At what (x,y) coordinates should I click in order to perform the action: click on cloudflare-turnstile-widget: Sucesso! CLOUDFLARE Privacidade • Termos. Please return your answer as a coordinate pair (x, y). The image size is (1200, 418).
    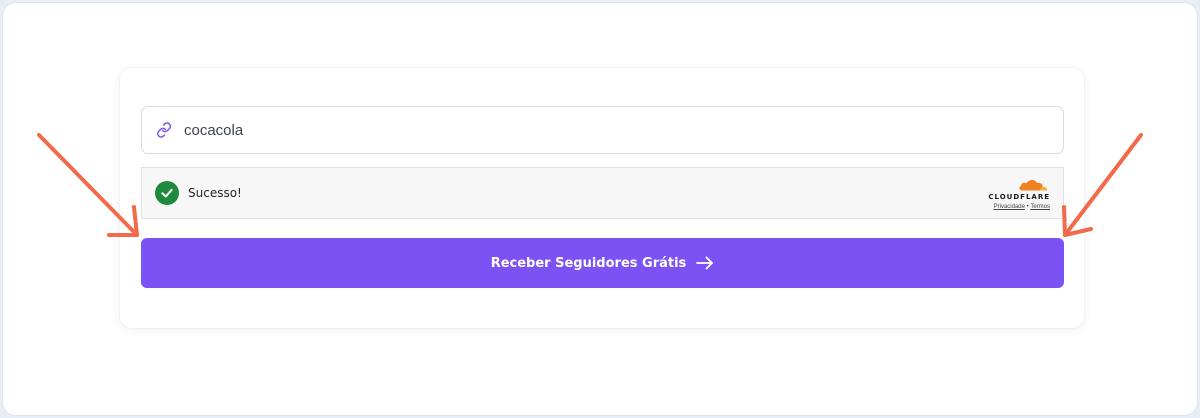
    Looking at the image, I should click on (602, 193).